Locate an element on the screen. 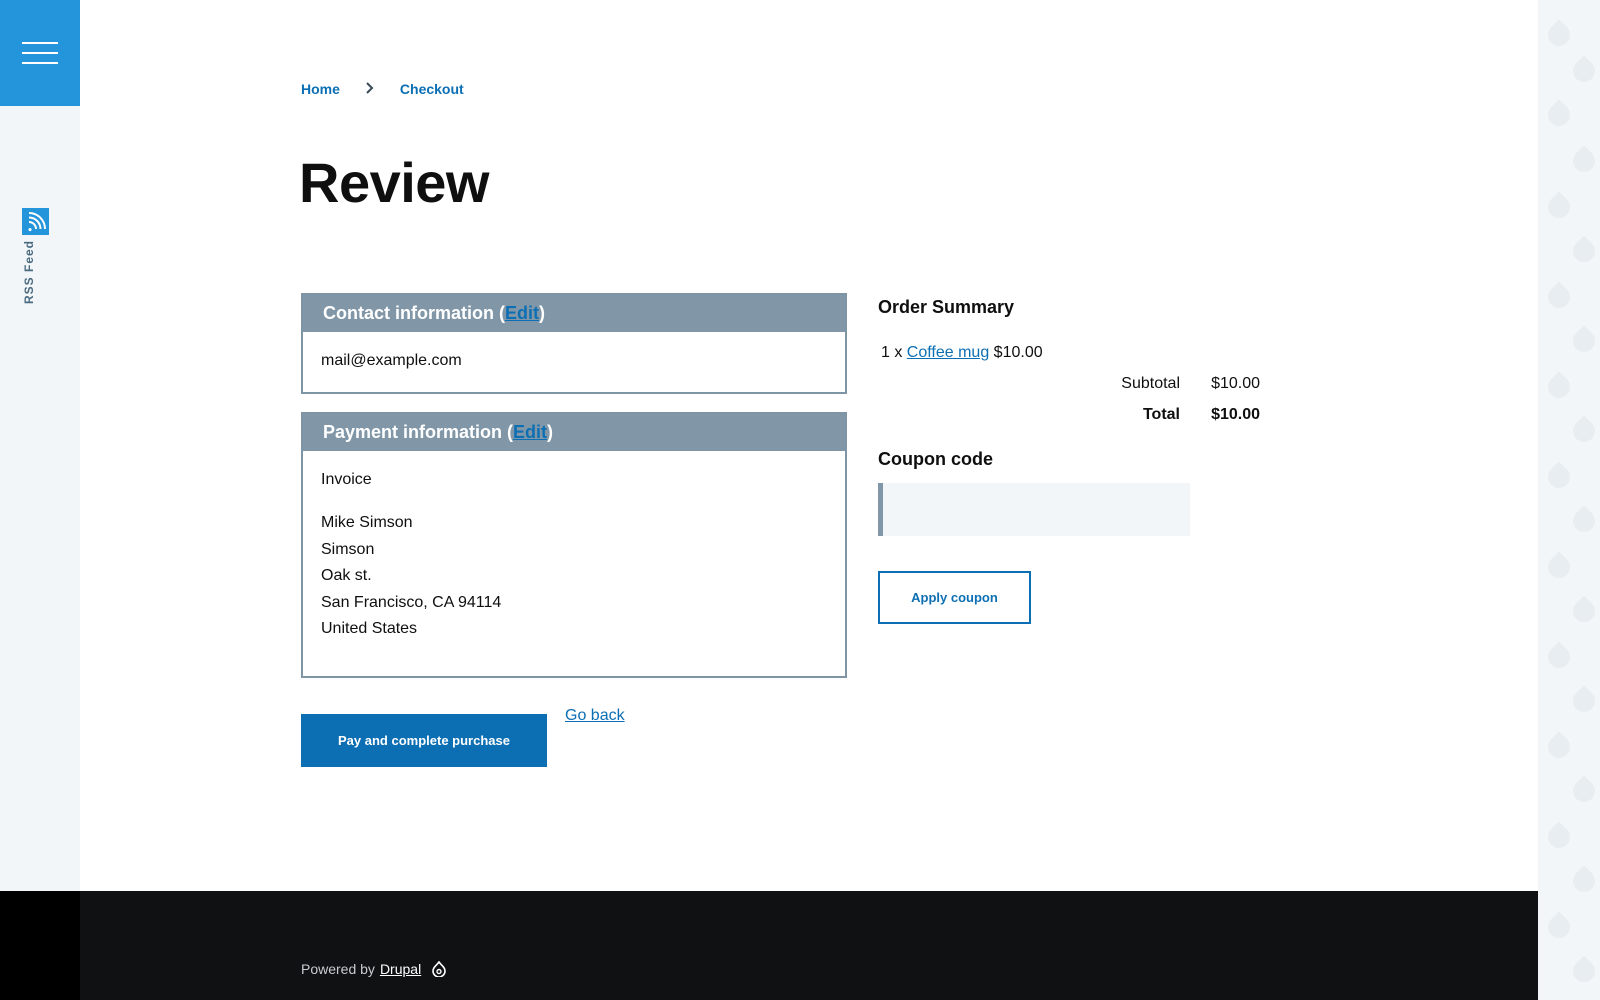 This screenshot has height=1000, width=1600. contact-information-title: Contact information ( is located at coordinates (414, 313).